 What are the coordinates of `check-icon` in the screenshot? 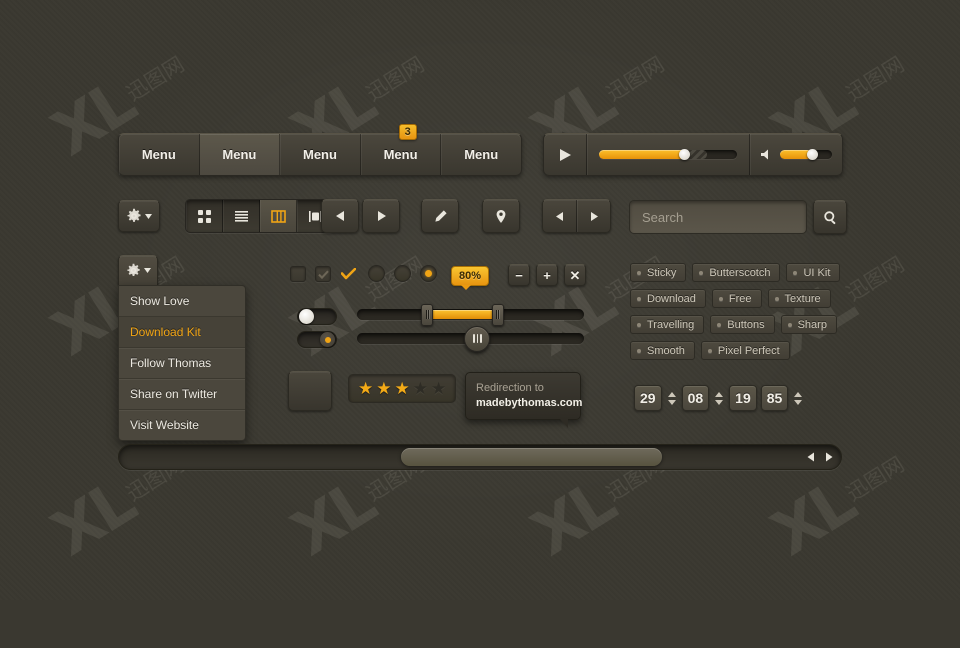 It's located at (323, 274).